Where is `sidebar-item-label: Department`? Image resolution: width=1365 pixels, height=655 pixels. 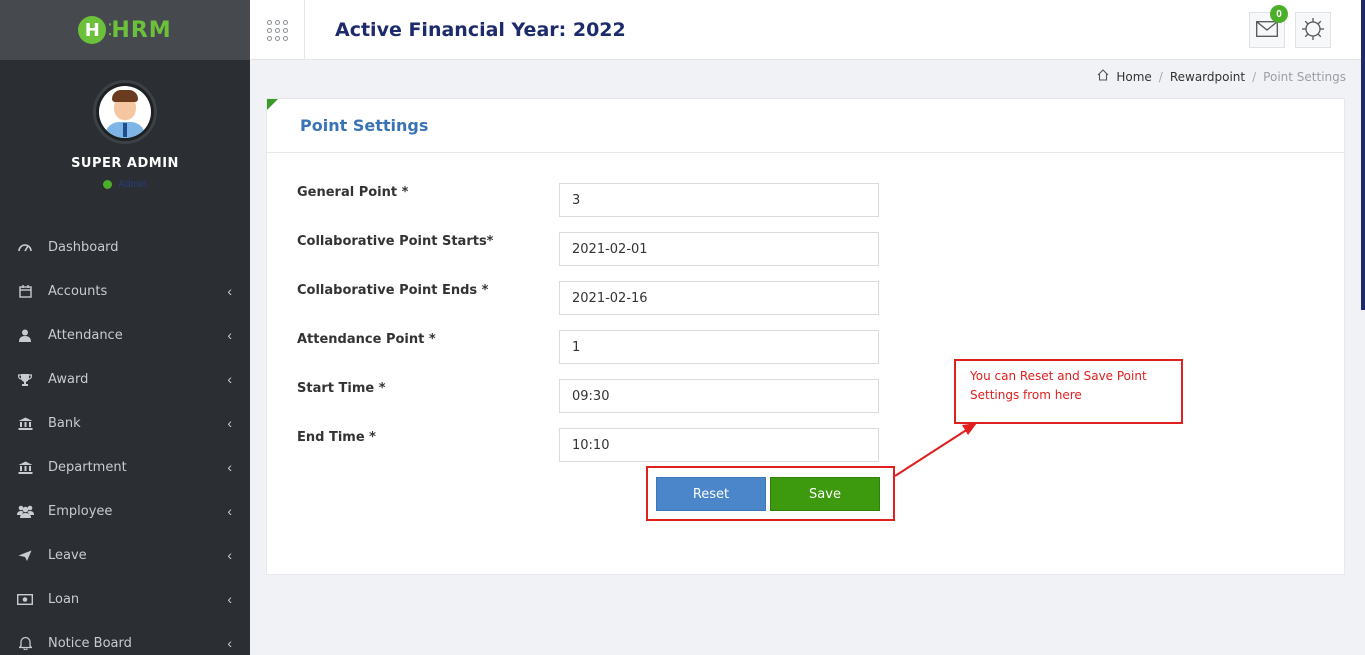 sidebar-item-label: Department is located at coordinates (87, 467).